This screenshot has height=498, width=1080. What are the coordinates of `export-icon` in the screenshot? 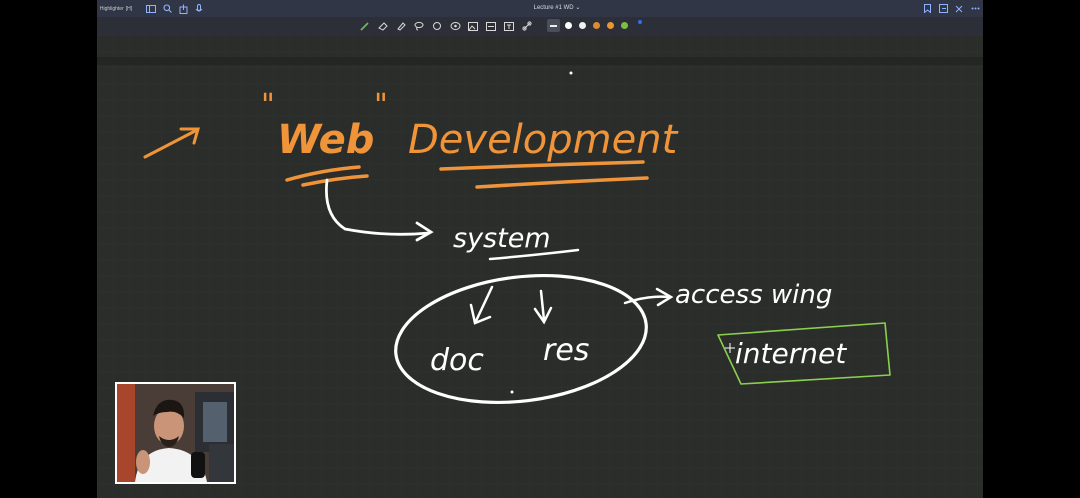 It's located at (943, 8).